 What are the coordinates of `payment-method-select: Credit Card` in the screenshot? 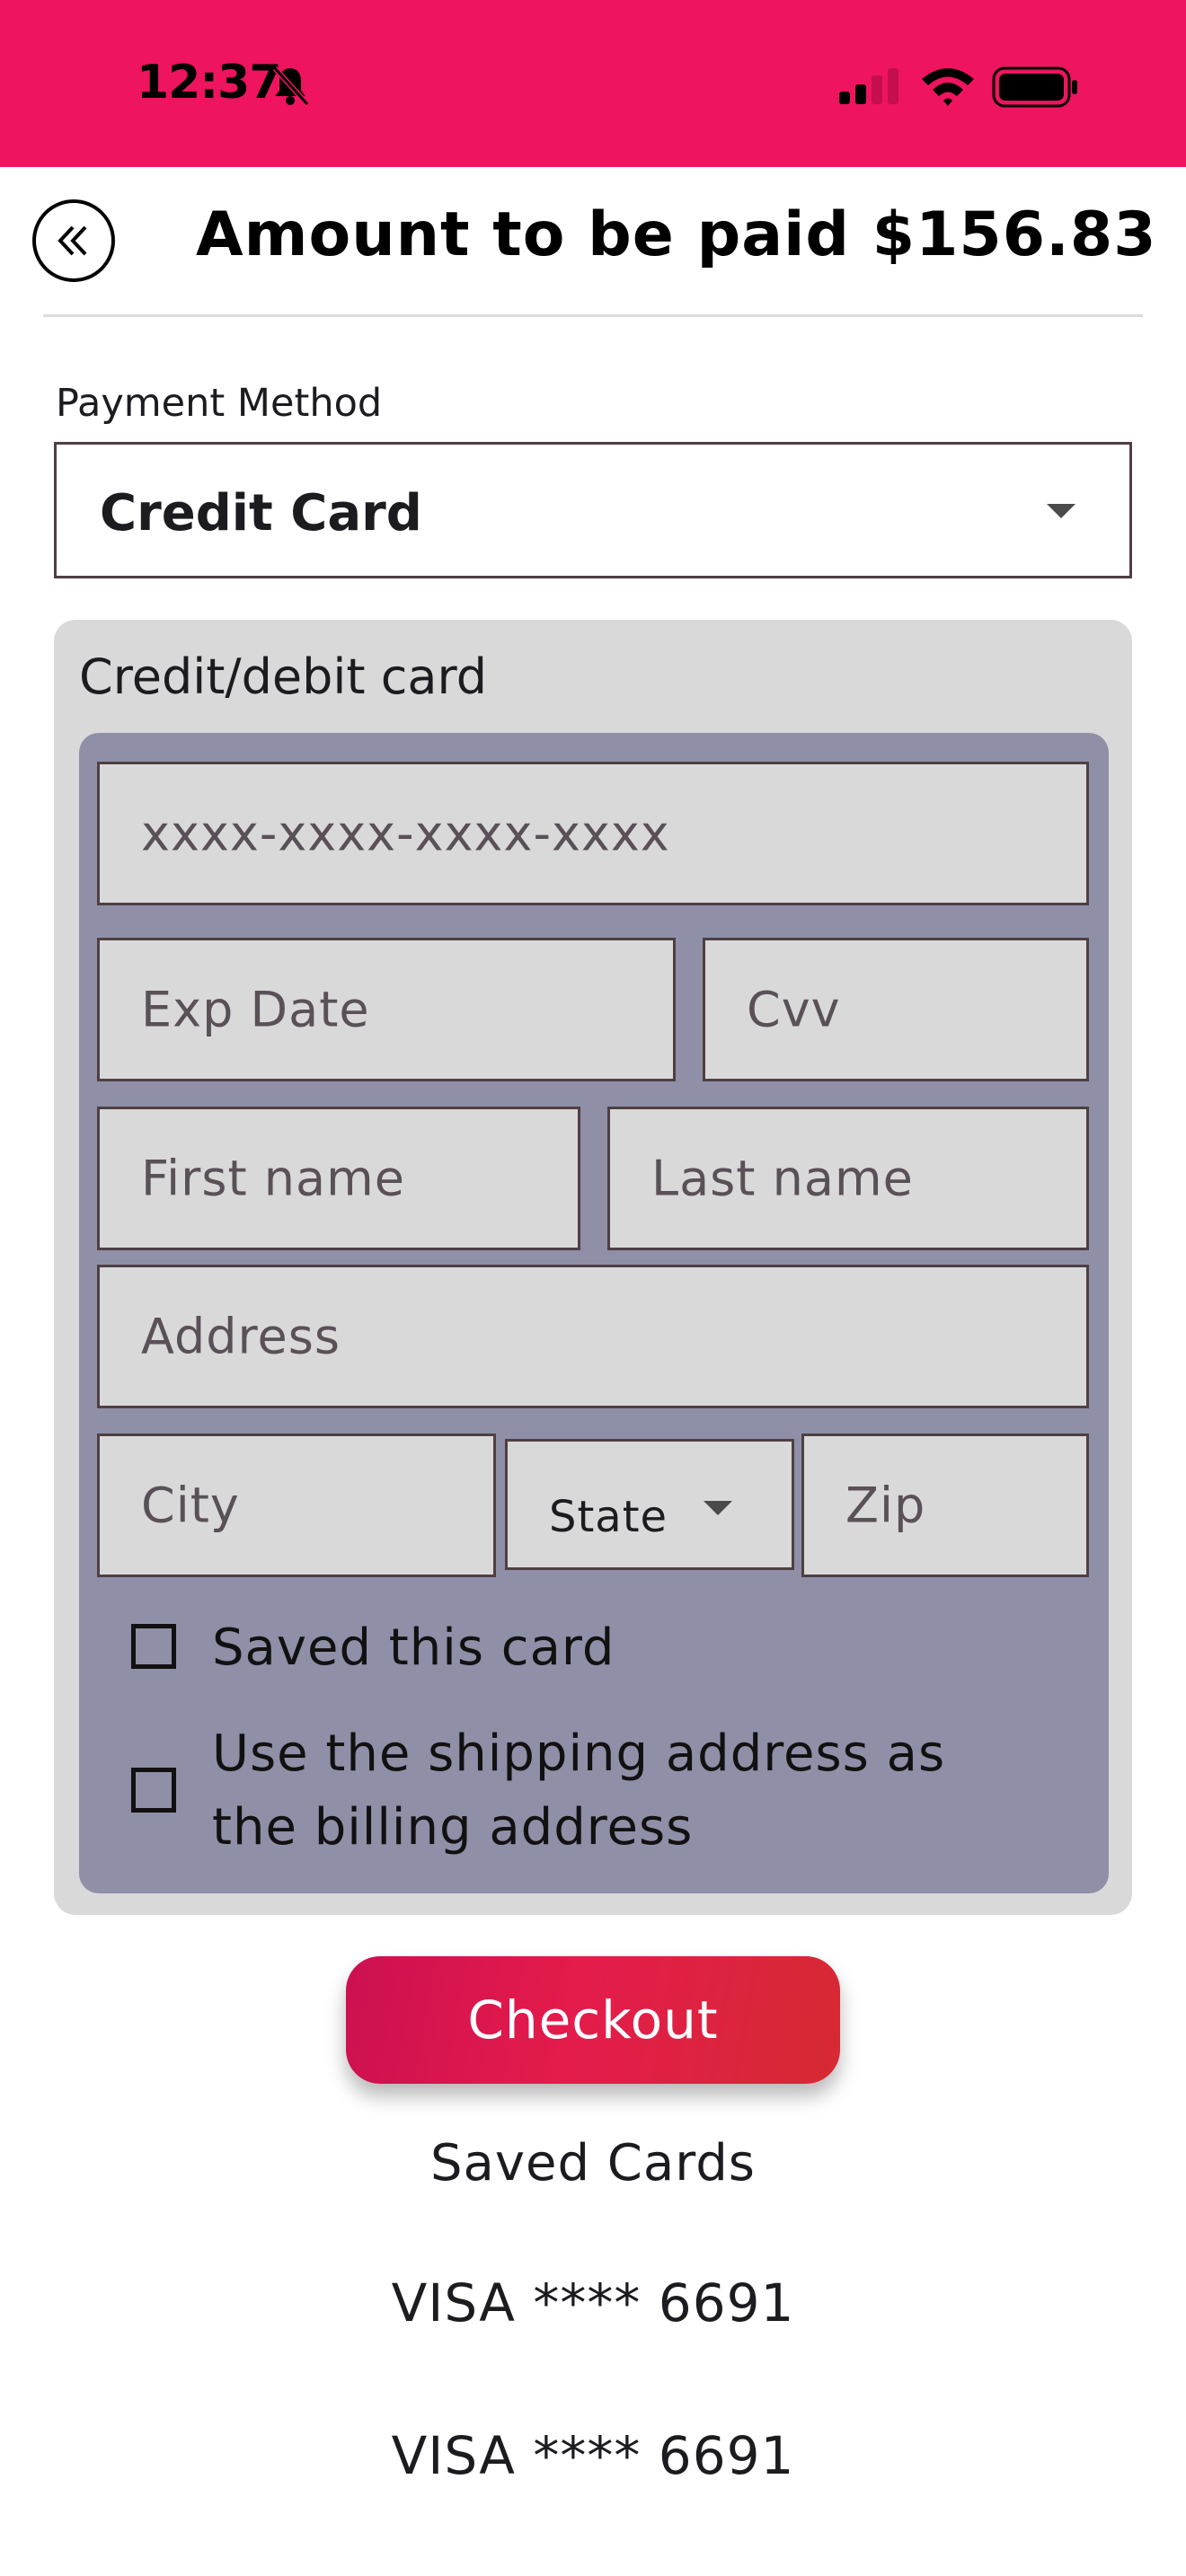 It's located at (593, 510).